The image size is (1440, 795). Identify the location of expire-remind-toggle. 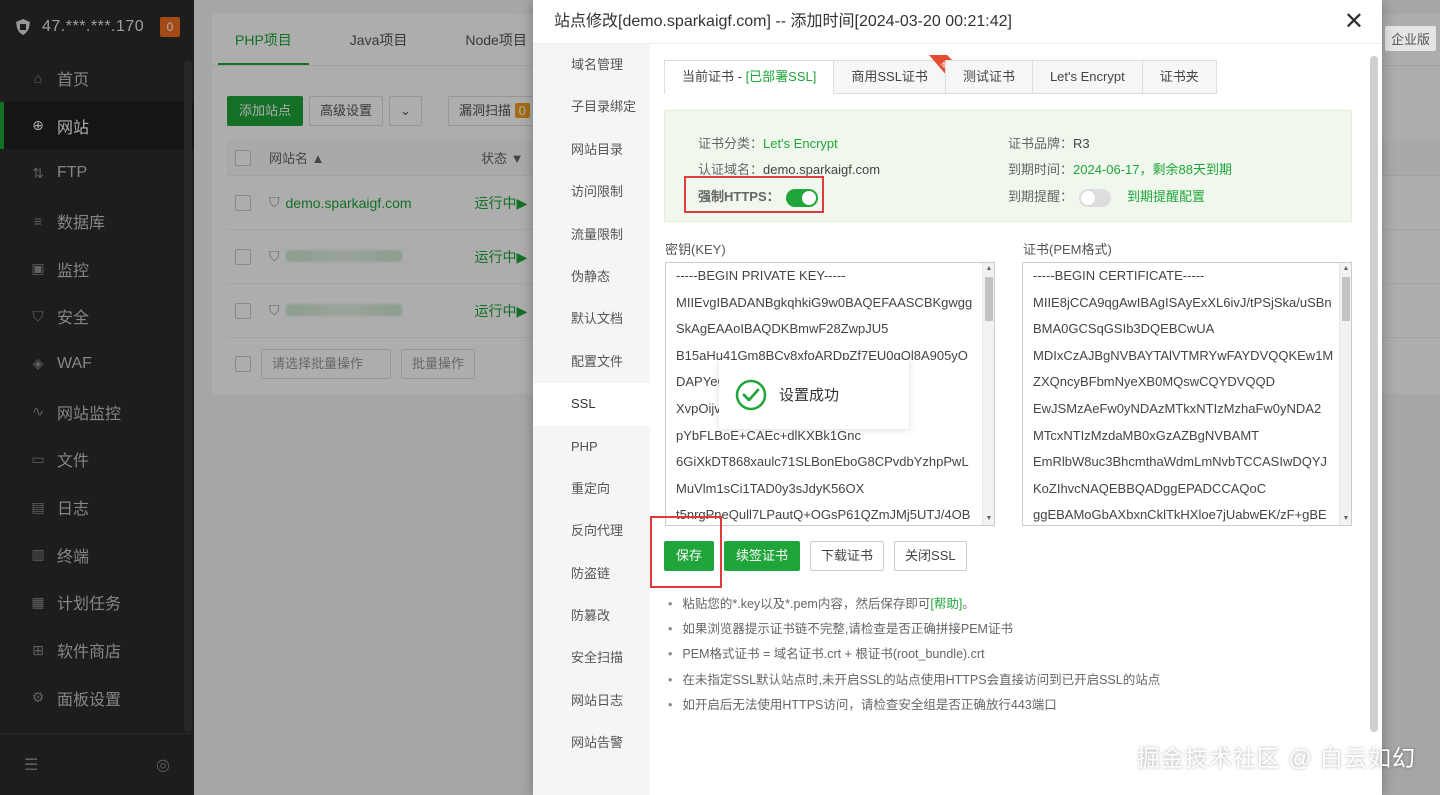
(1095, 197).